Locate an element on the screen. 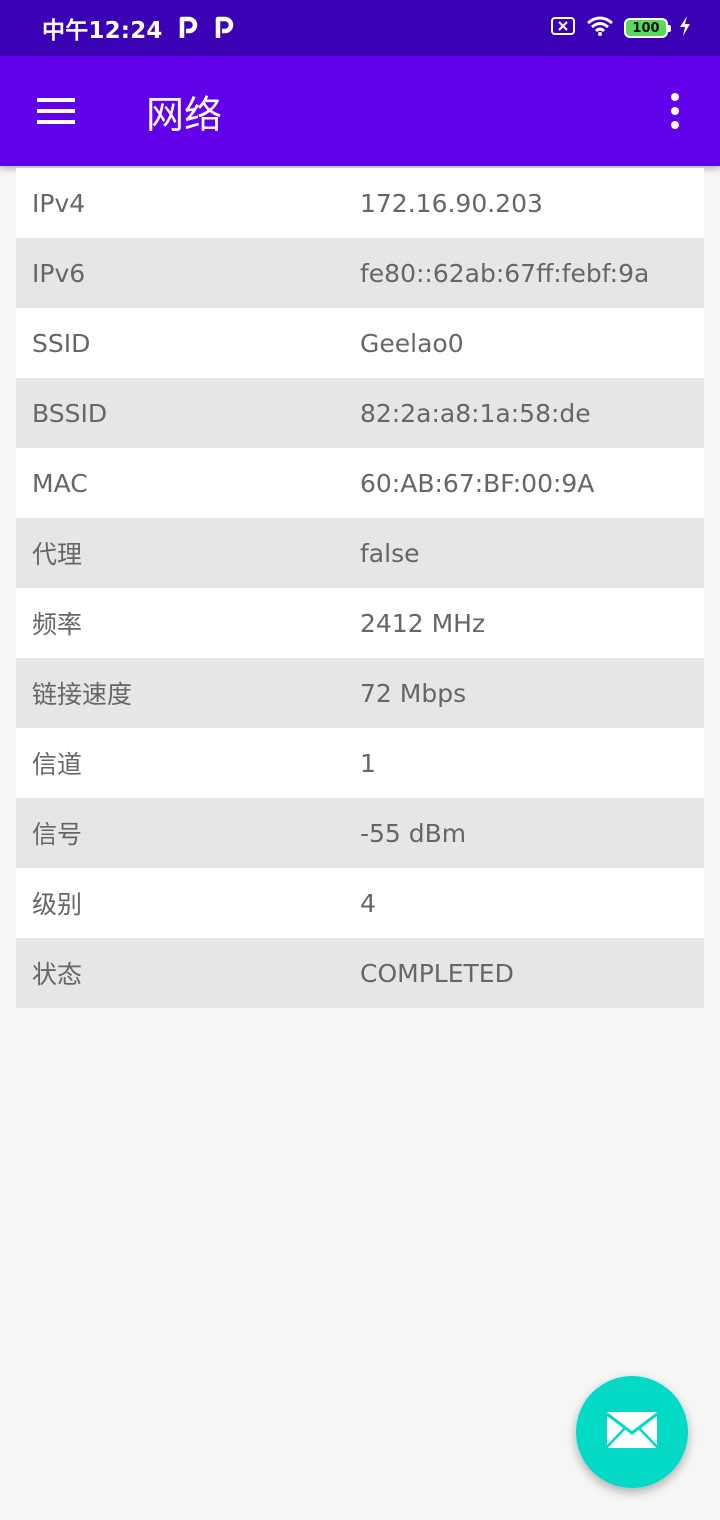 The image size is (720, 1520). email-icon is located at coordinates (632, 1432).